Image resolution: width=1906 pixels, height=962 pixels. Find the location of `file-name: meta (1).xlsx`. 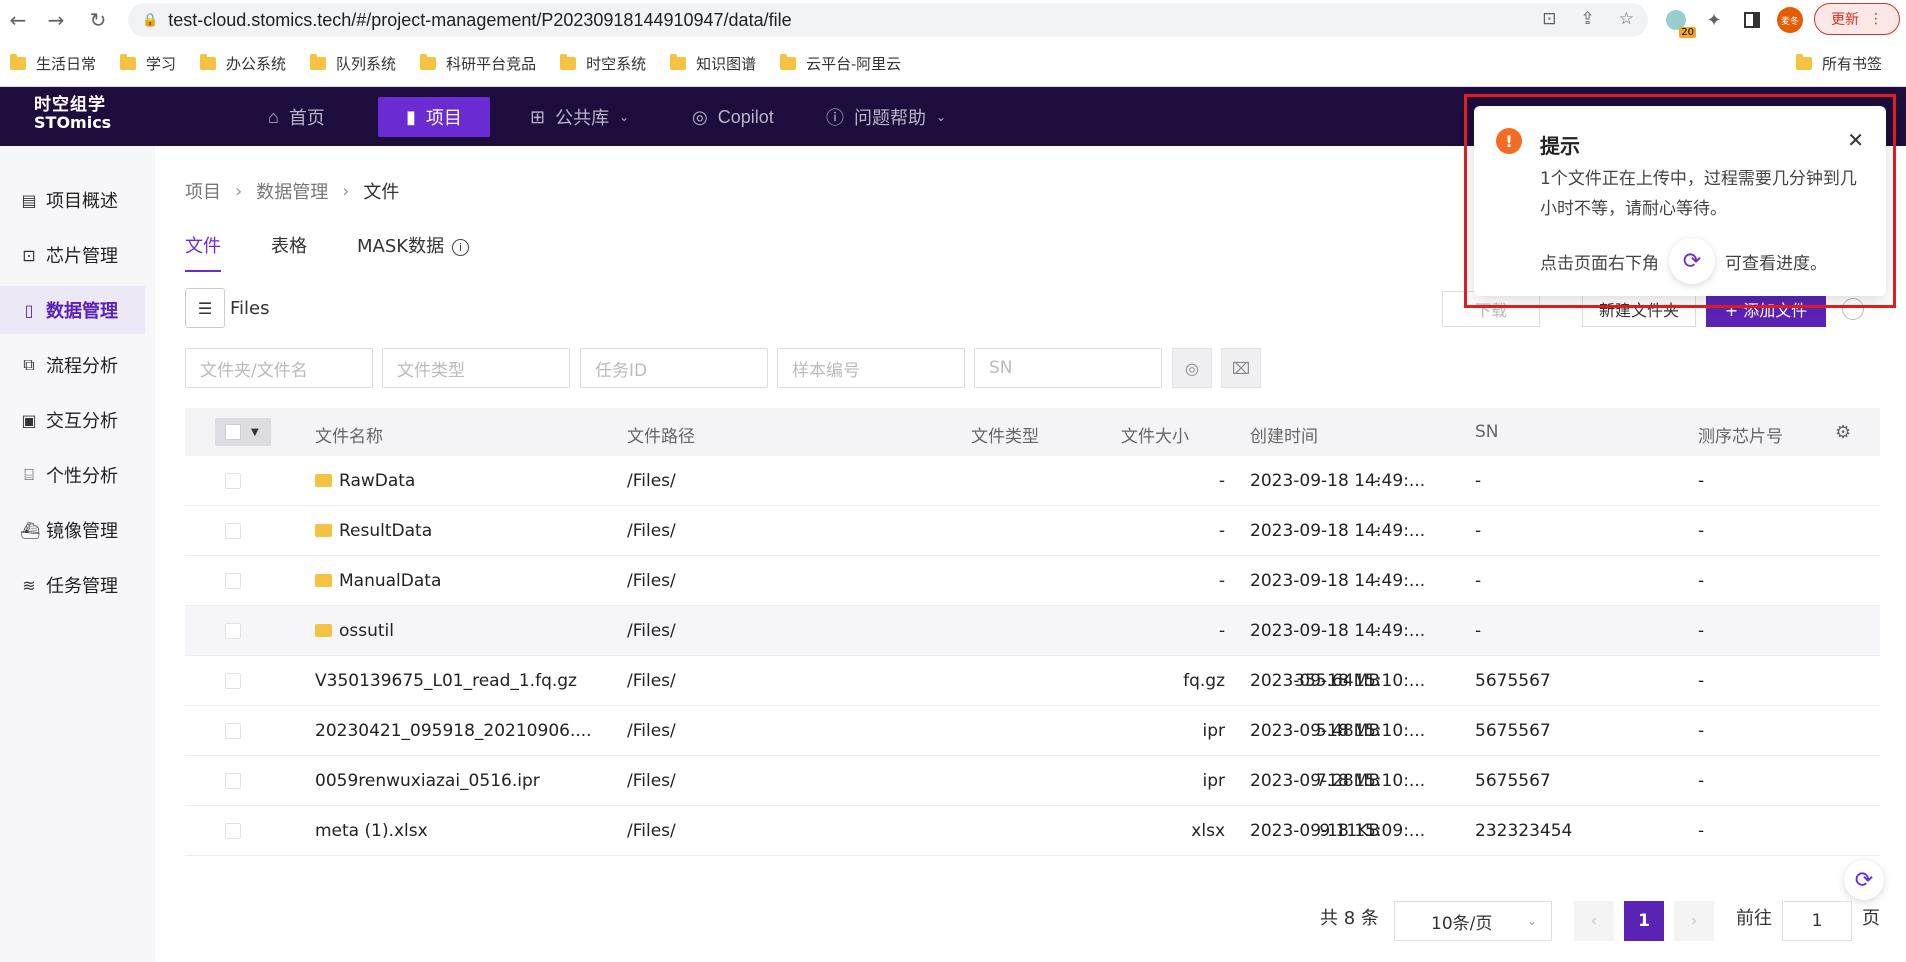

file-name: meta (1).xlsx is located at coordinates (371, 831).